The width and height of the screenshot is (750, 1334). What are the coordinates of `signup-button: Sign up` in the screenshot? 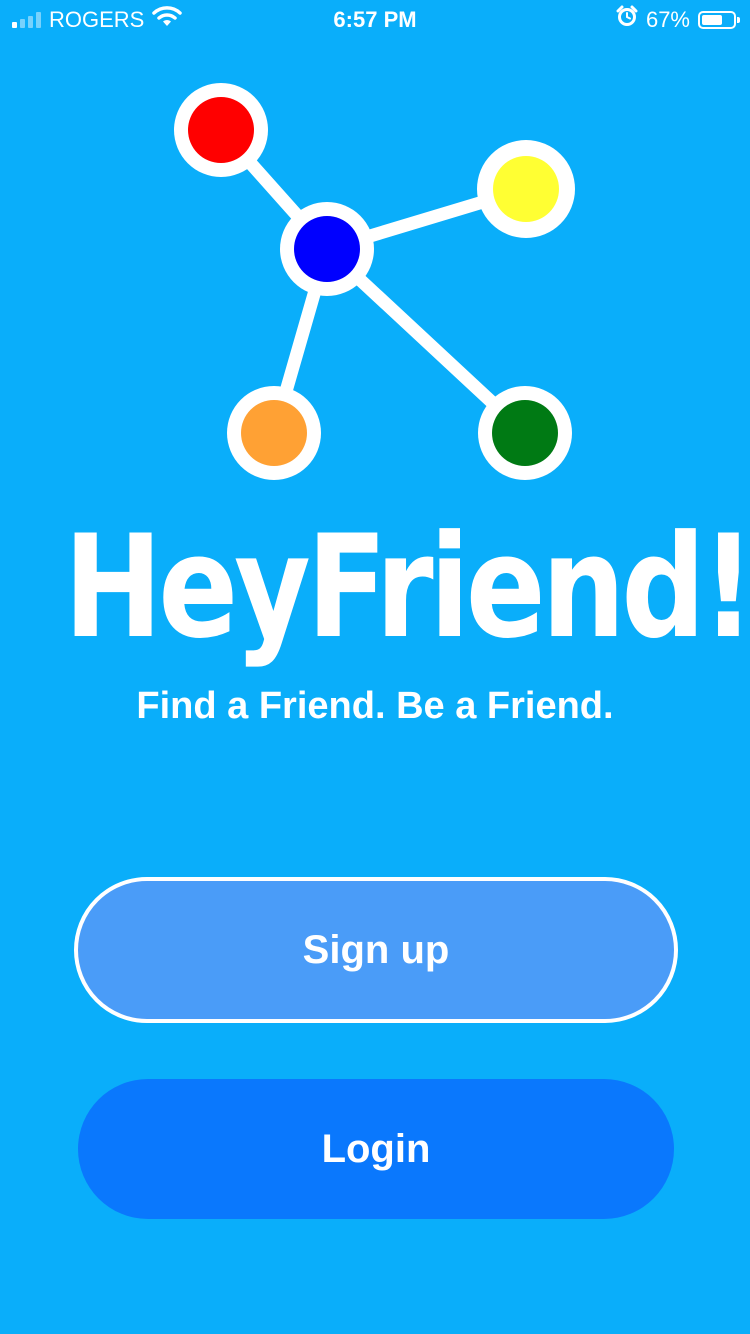 It's located at (376, 950).